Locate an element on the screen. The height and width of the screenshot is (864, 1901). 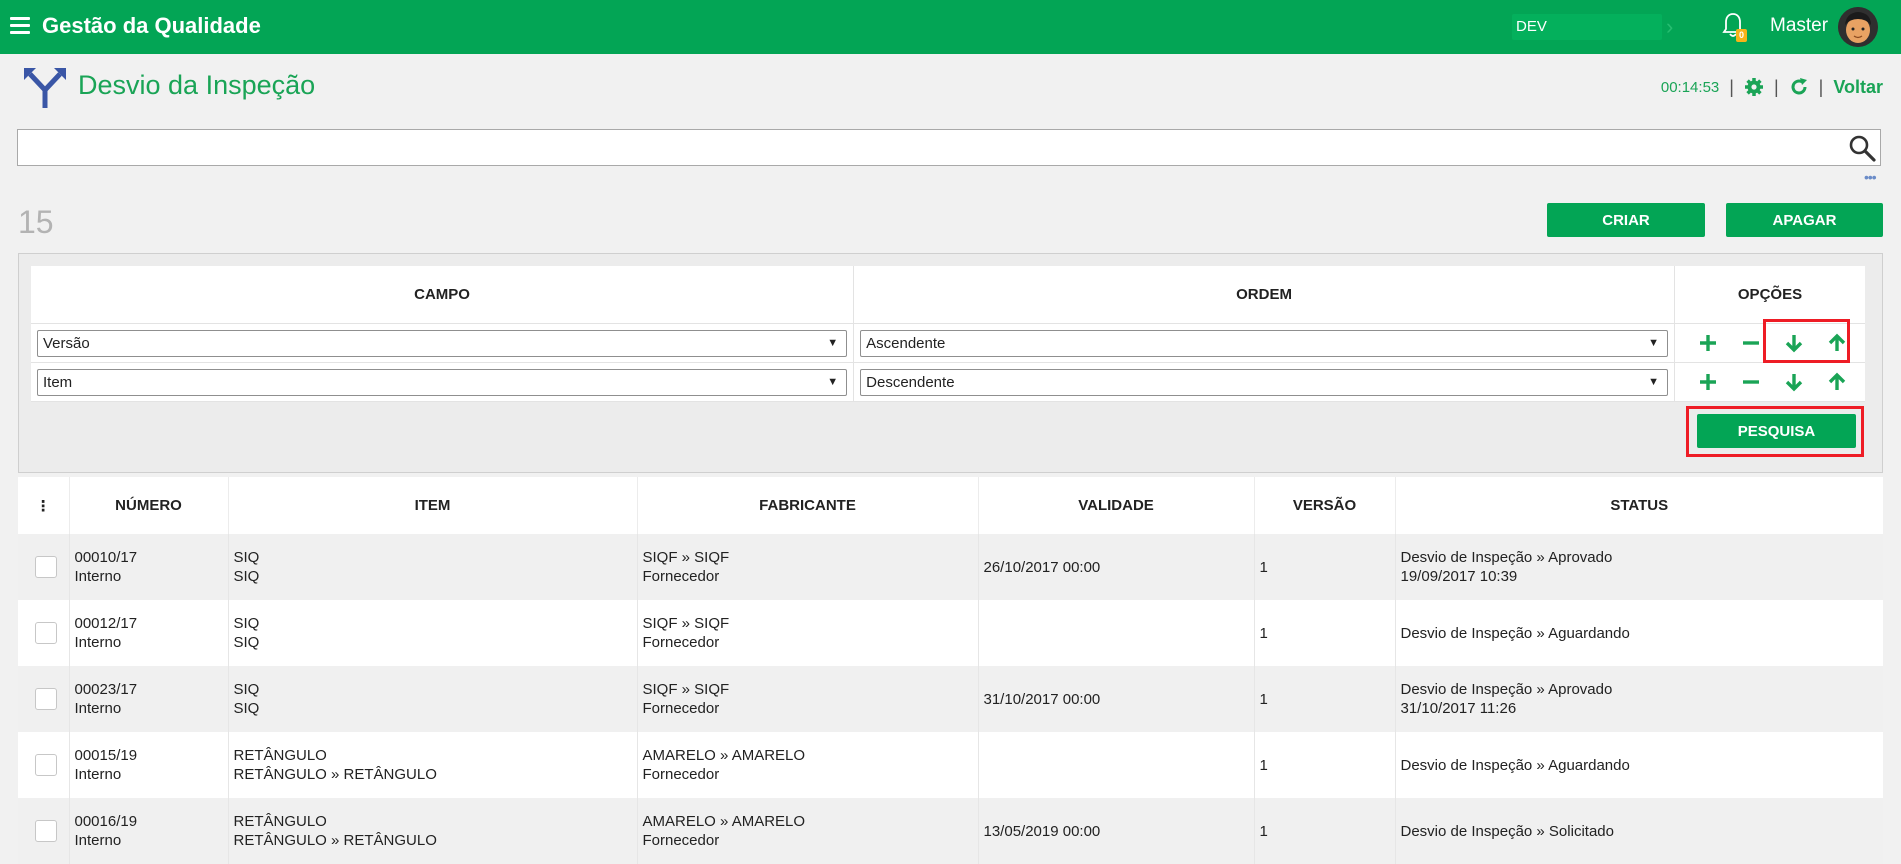
column-header-numero: NÚMERO is located at coordinates (149, 505).